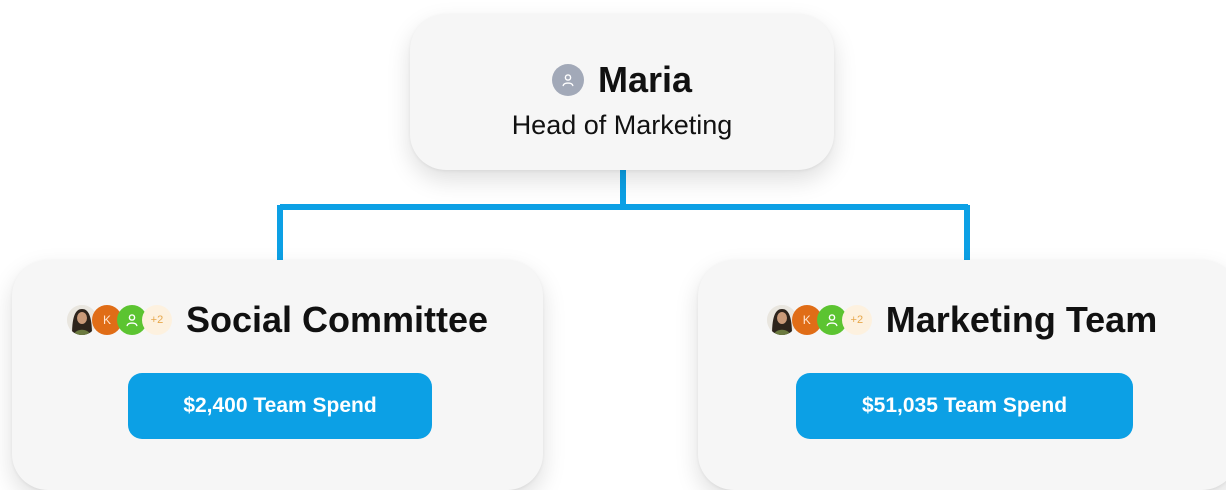 The height and width of the screenshot is (490, 1226). What do you see at coordinates (645, 79) in the screenshot?
I see `manager-name: Maria` at bounding box center [645, 79].